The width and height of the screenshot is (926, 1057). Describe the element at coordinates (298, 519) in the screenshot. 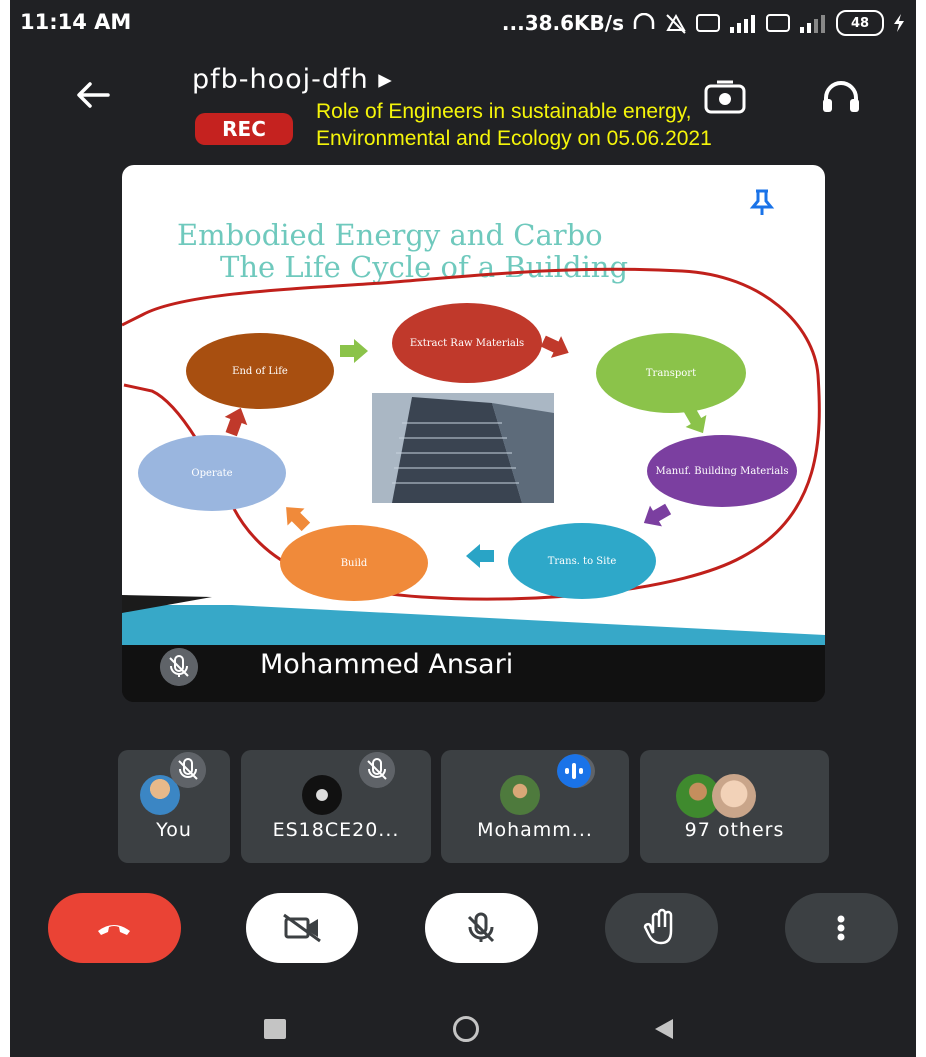

I see `arrow-build-operate` at that location.